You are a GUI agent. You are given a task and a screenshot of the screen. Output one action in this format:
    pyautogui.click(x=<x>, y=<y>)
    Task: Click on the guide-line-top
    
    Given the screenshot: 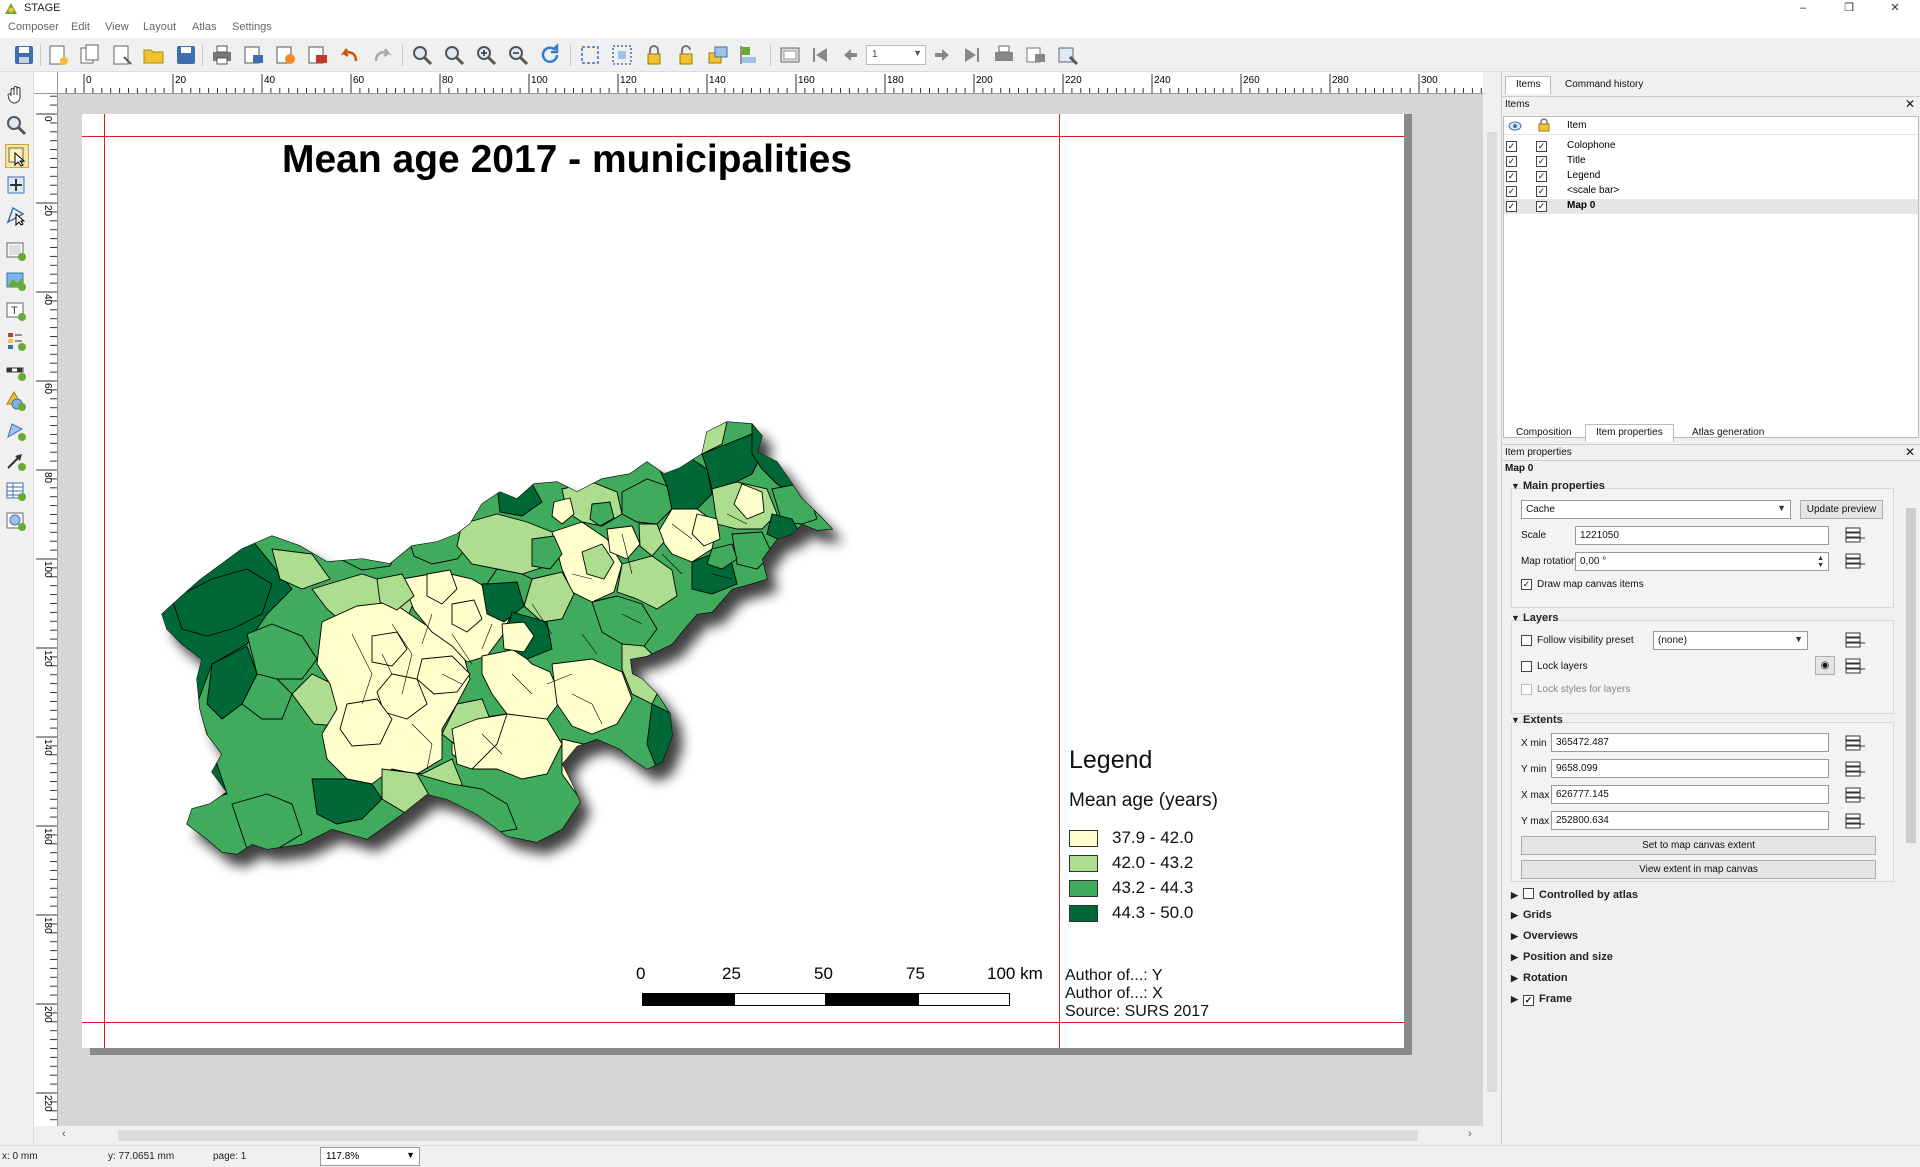 What is the action you would take?
    pyautogui.click(x=743, y=136)
    